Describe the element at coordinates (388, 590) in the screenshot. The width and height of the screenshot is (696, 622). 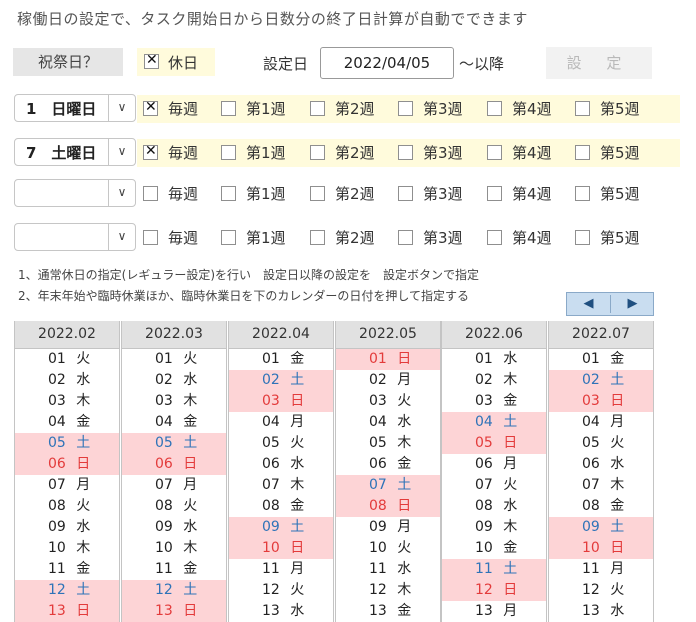
I see `calendar-day: 12 木` at that location.